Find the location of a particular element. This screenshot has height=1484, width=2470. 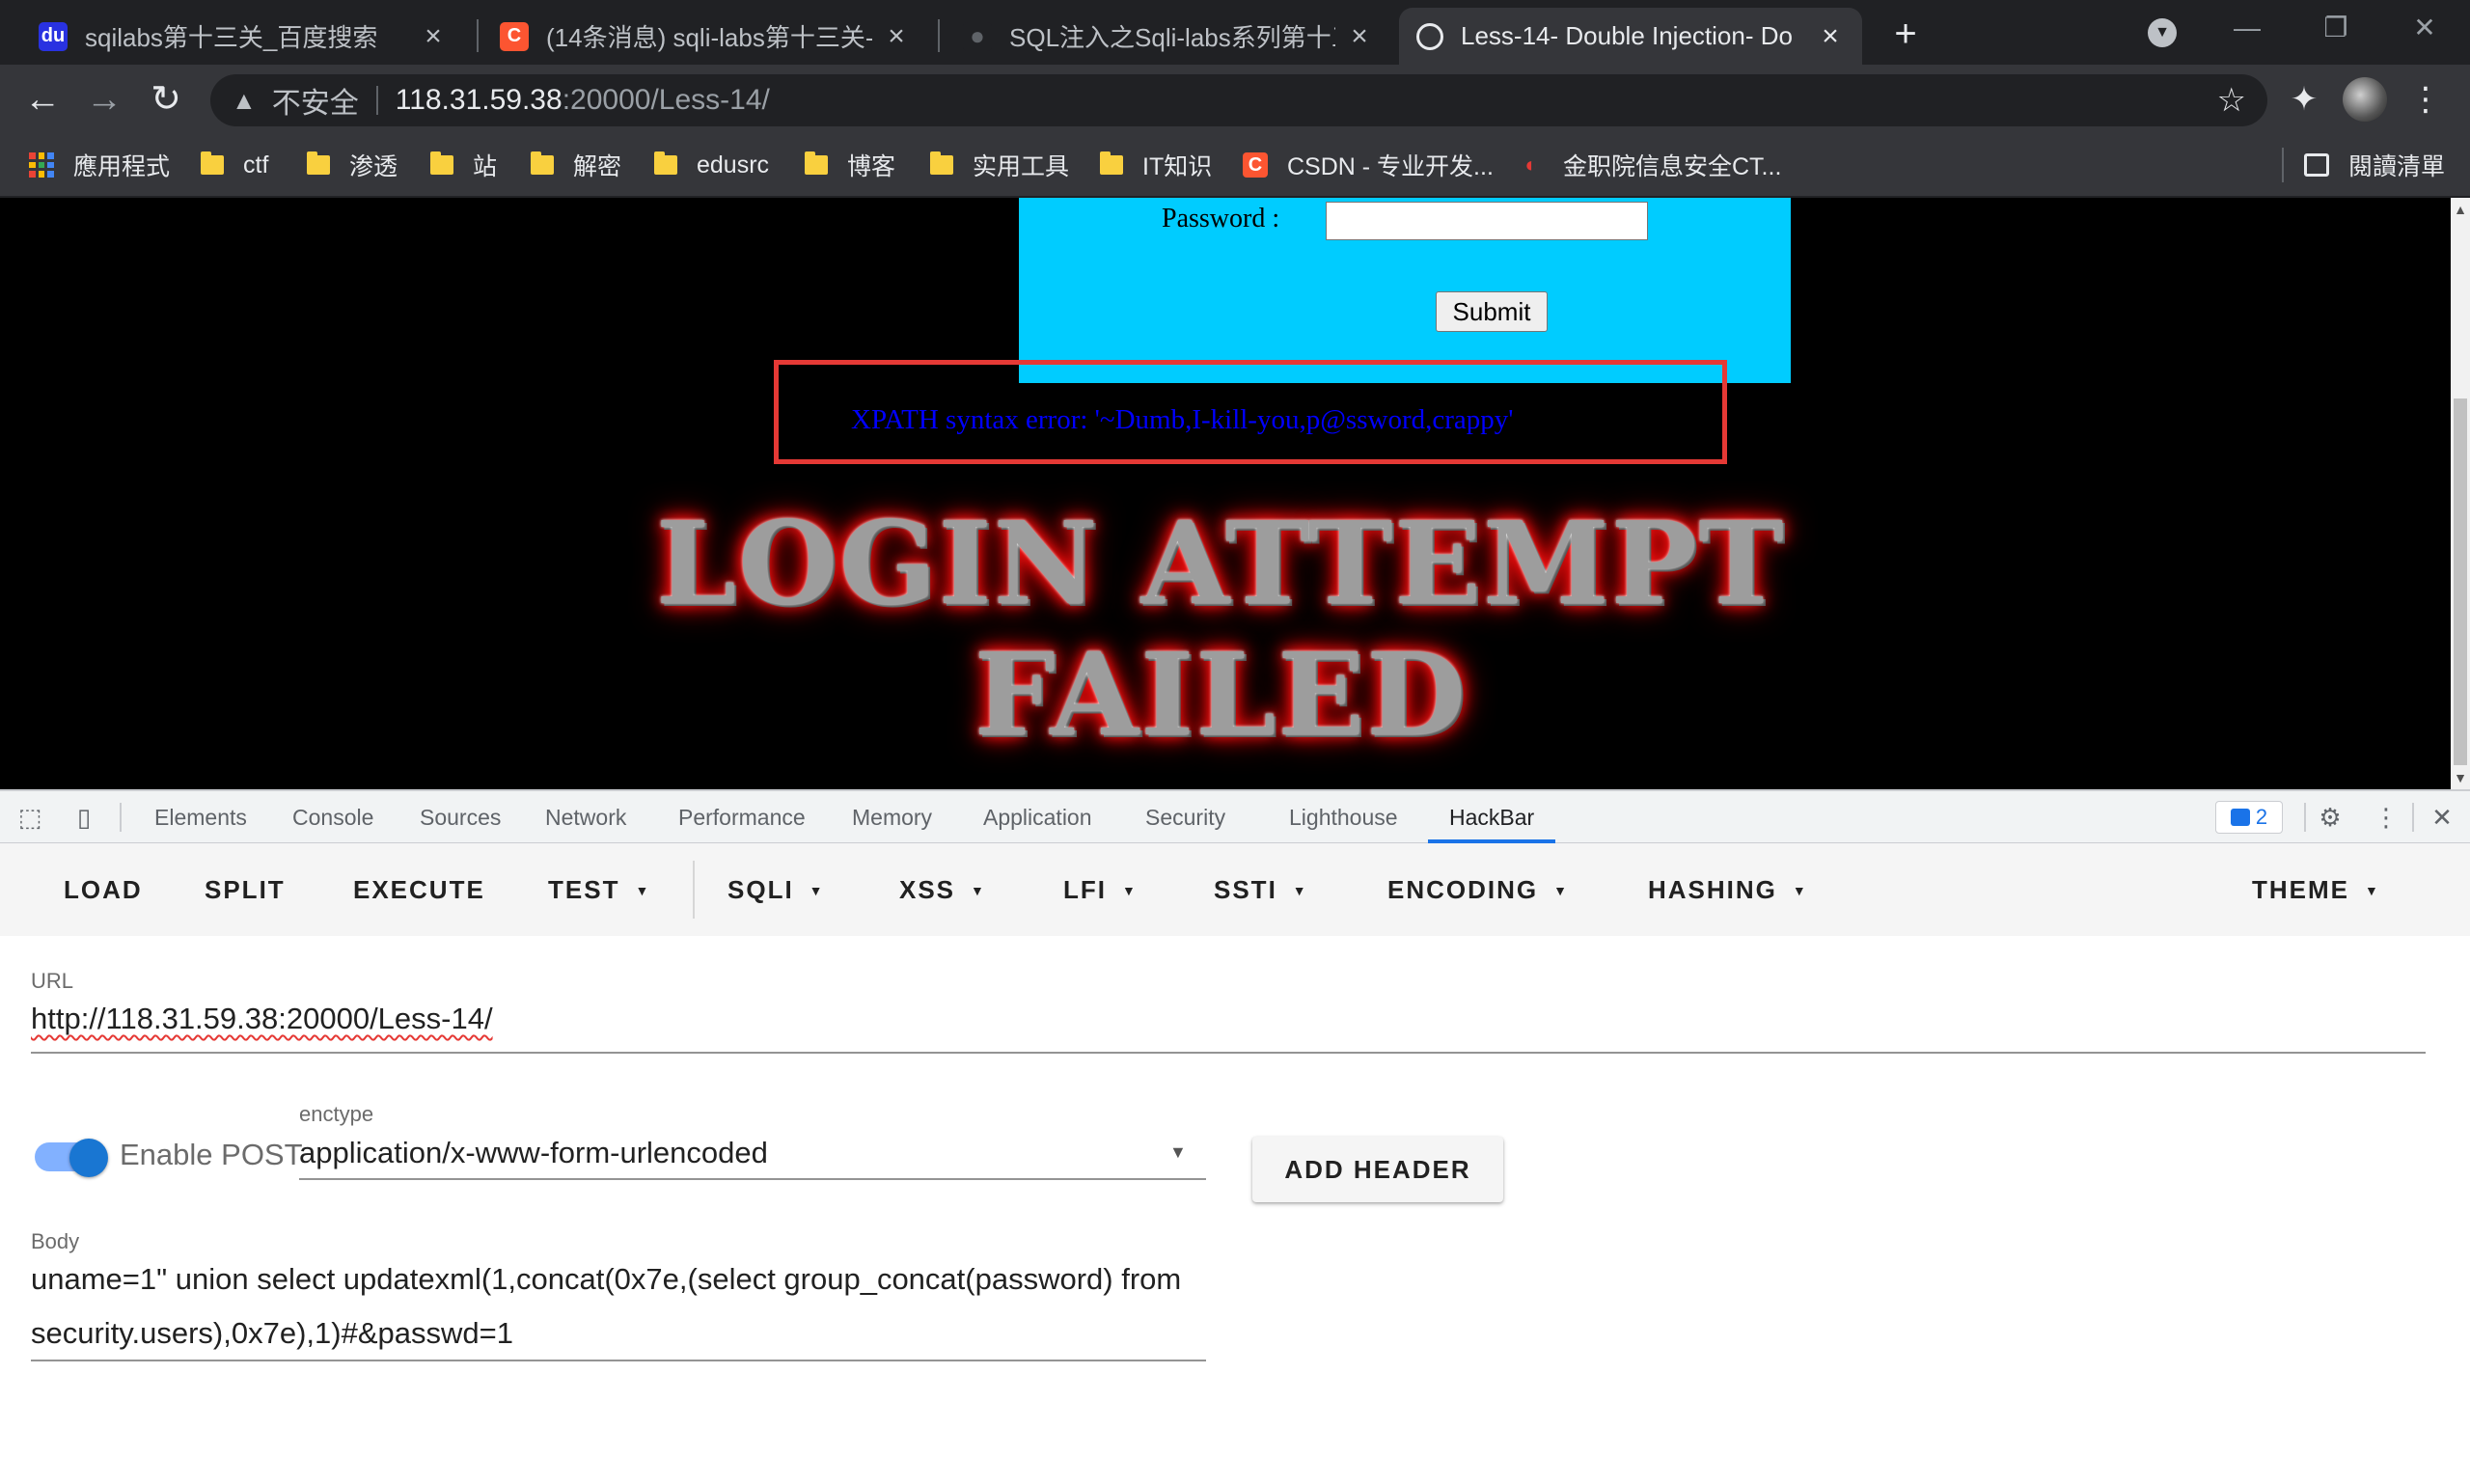

devtools-tab-elements: Elements is located at coordinates (200, 817).